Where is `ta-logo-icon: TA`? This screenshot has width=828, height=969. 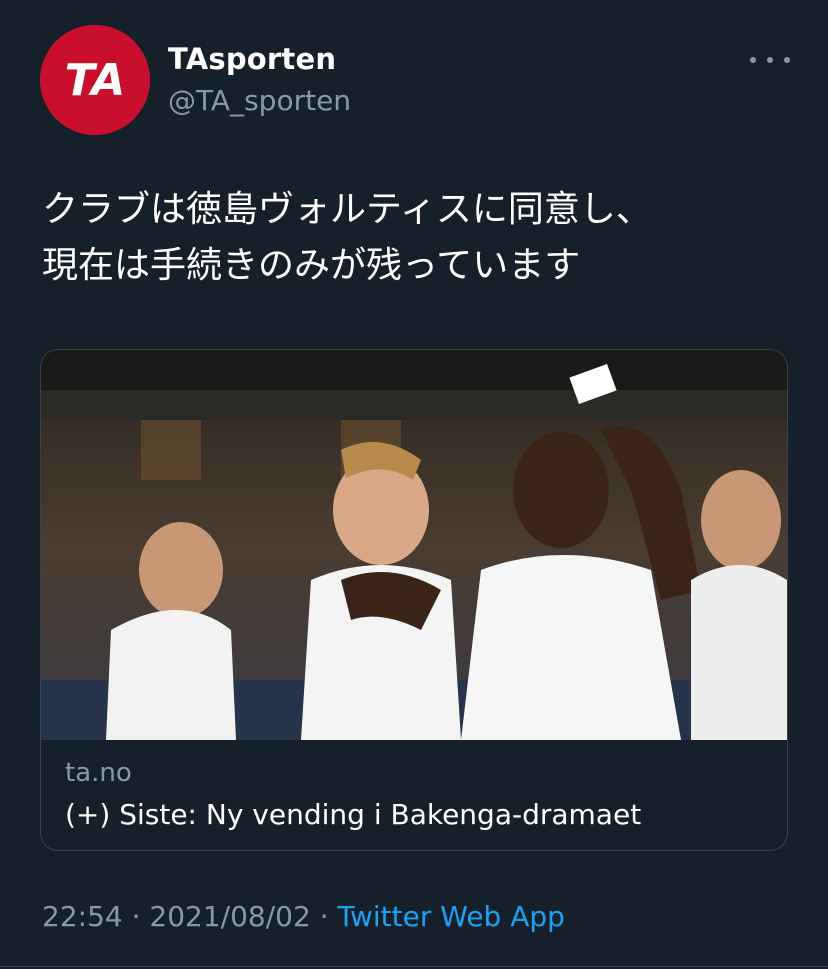
ta-logo-icon: TA is located at coordinates (95, 80).